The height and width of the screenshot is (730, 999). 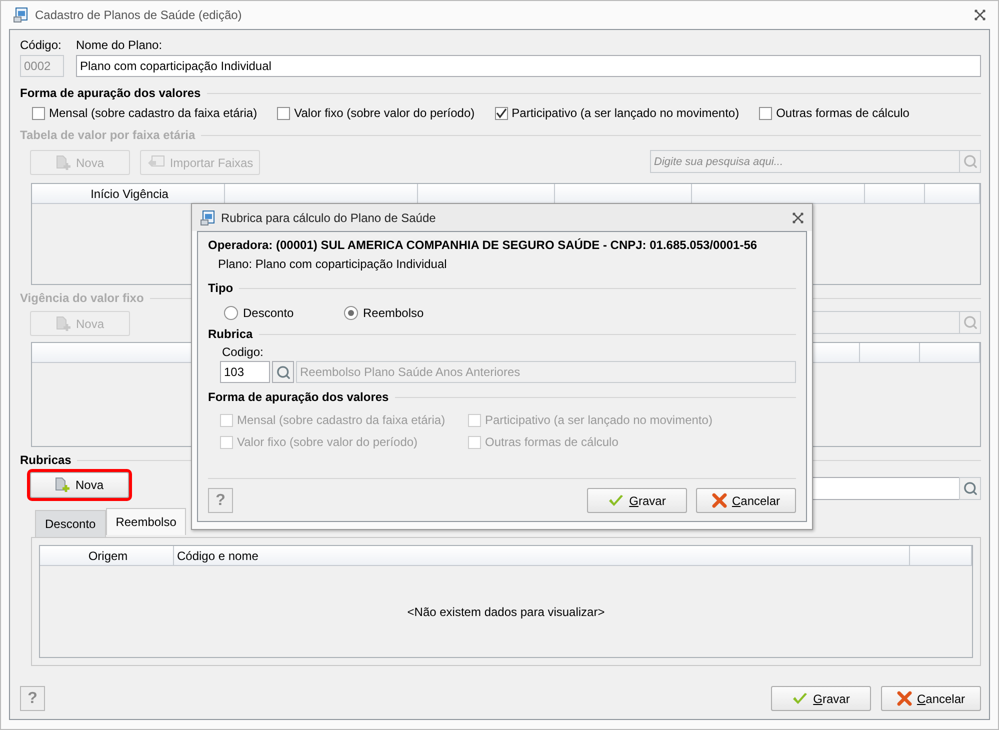 I want to click on section-title: Rubricas, so click(x=46, y=460).